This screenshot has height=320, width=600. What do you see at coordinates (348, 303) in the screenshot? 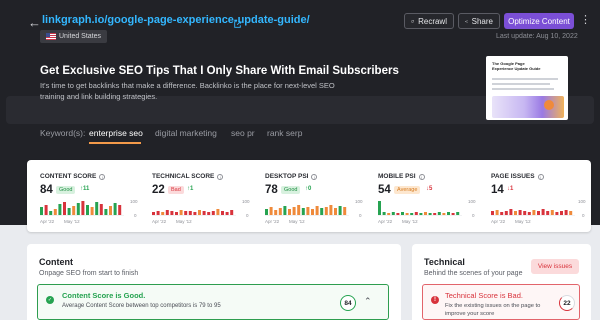
I see `content-score-ring: 84` at bounding box center [348, 303].